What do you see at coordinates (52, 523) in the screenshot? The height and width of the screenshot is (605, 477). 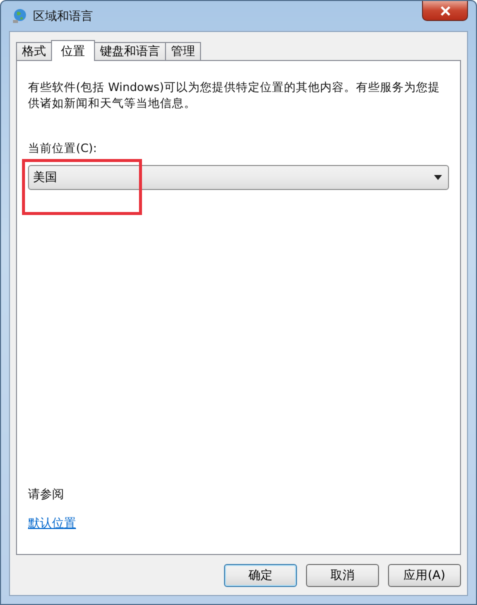 I see `default-location-link: 默认位置` at bounding box center [52, 523].